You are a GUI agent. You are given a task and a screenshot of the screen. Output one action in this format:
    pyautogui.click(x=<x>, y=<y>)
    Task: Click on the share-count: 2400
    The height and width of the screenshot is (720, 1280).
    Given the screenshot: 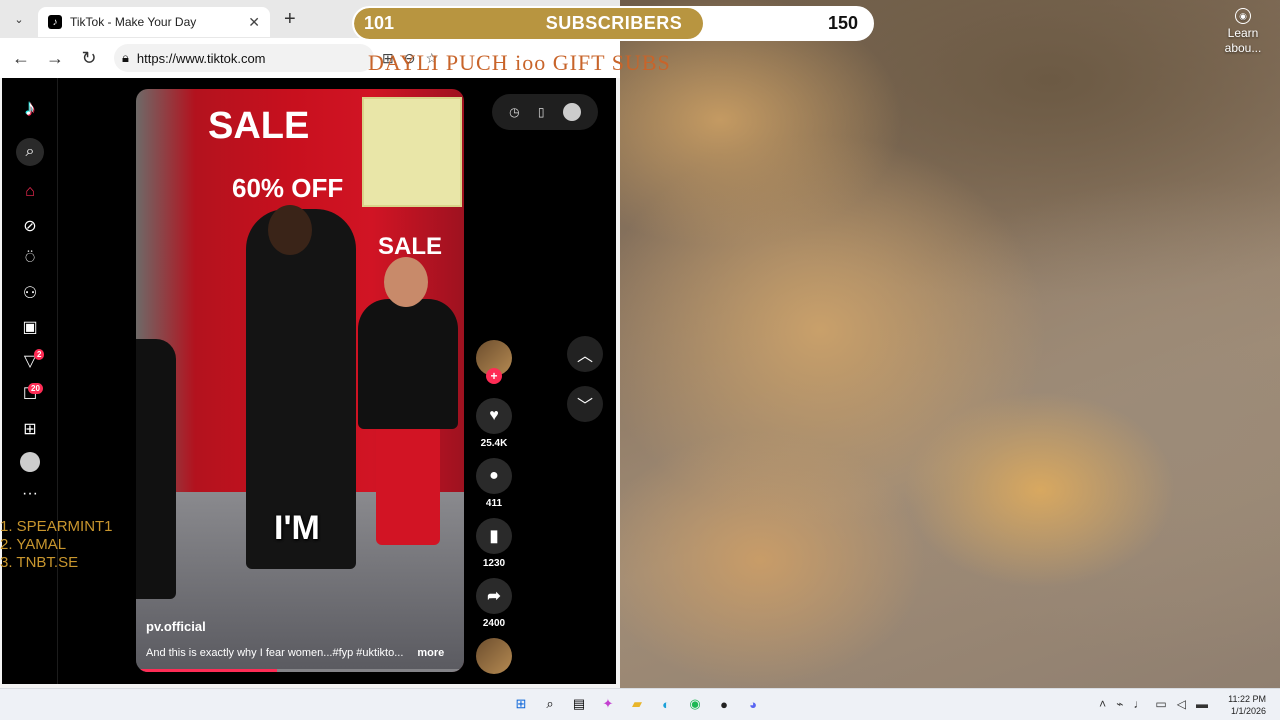 What is the action you would take?
    pyautogui.click(x=494, y=623)
    